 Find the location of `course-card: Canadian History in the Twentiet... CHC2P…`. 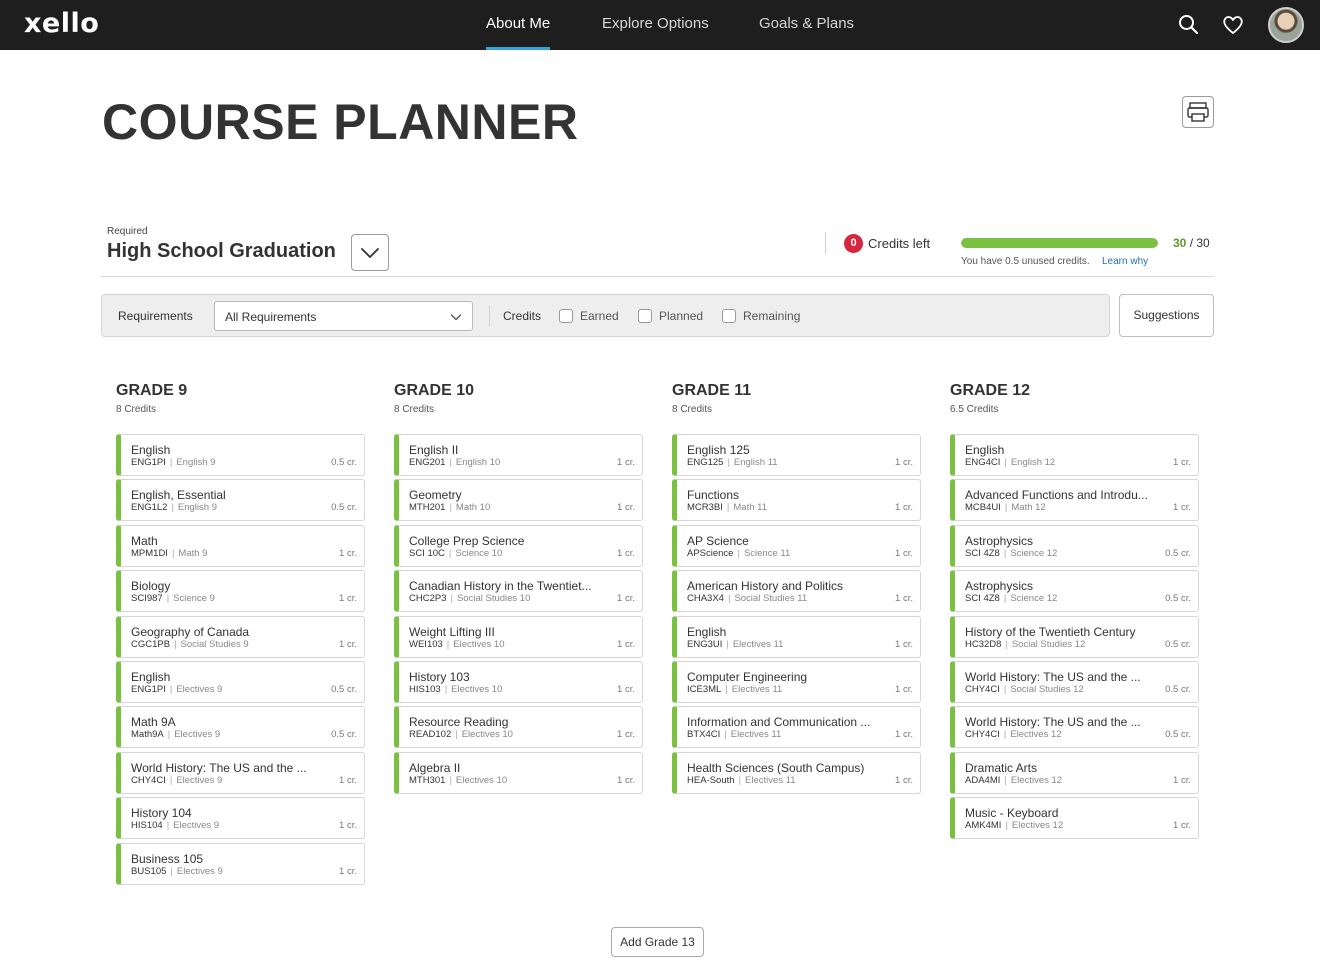

course-card: Canadian History in the Twentiet... CHC2P… is located at coordinates (518, 591).